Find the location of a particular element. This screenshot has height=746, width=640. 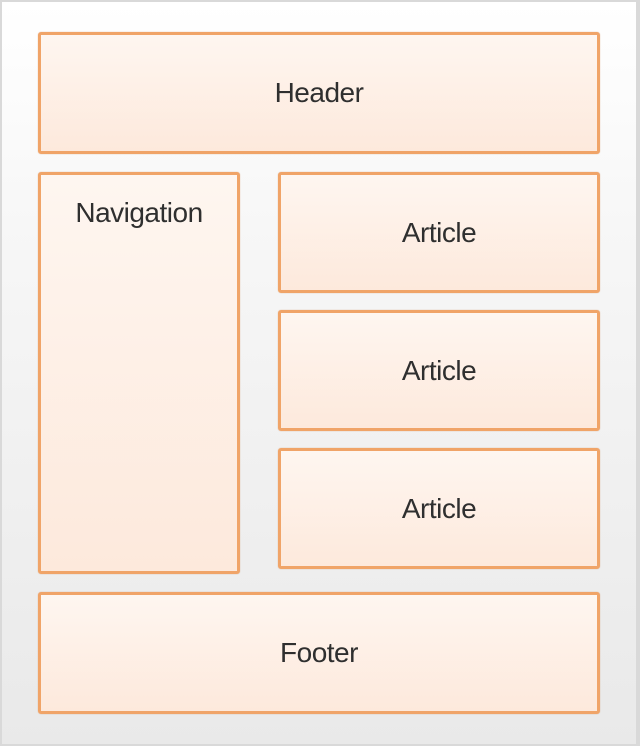

article-block-3: Article is located at coordinates (439, 508).